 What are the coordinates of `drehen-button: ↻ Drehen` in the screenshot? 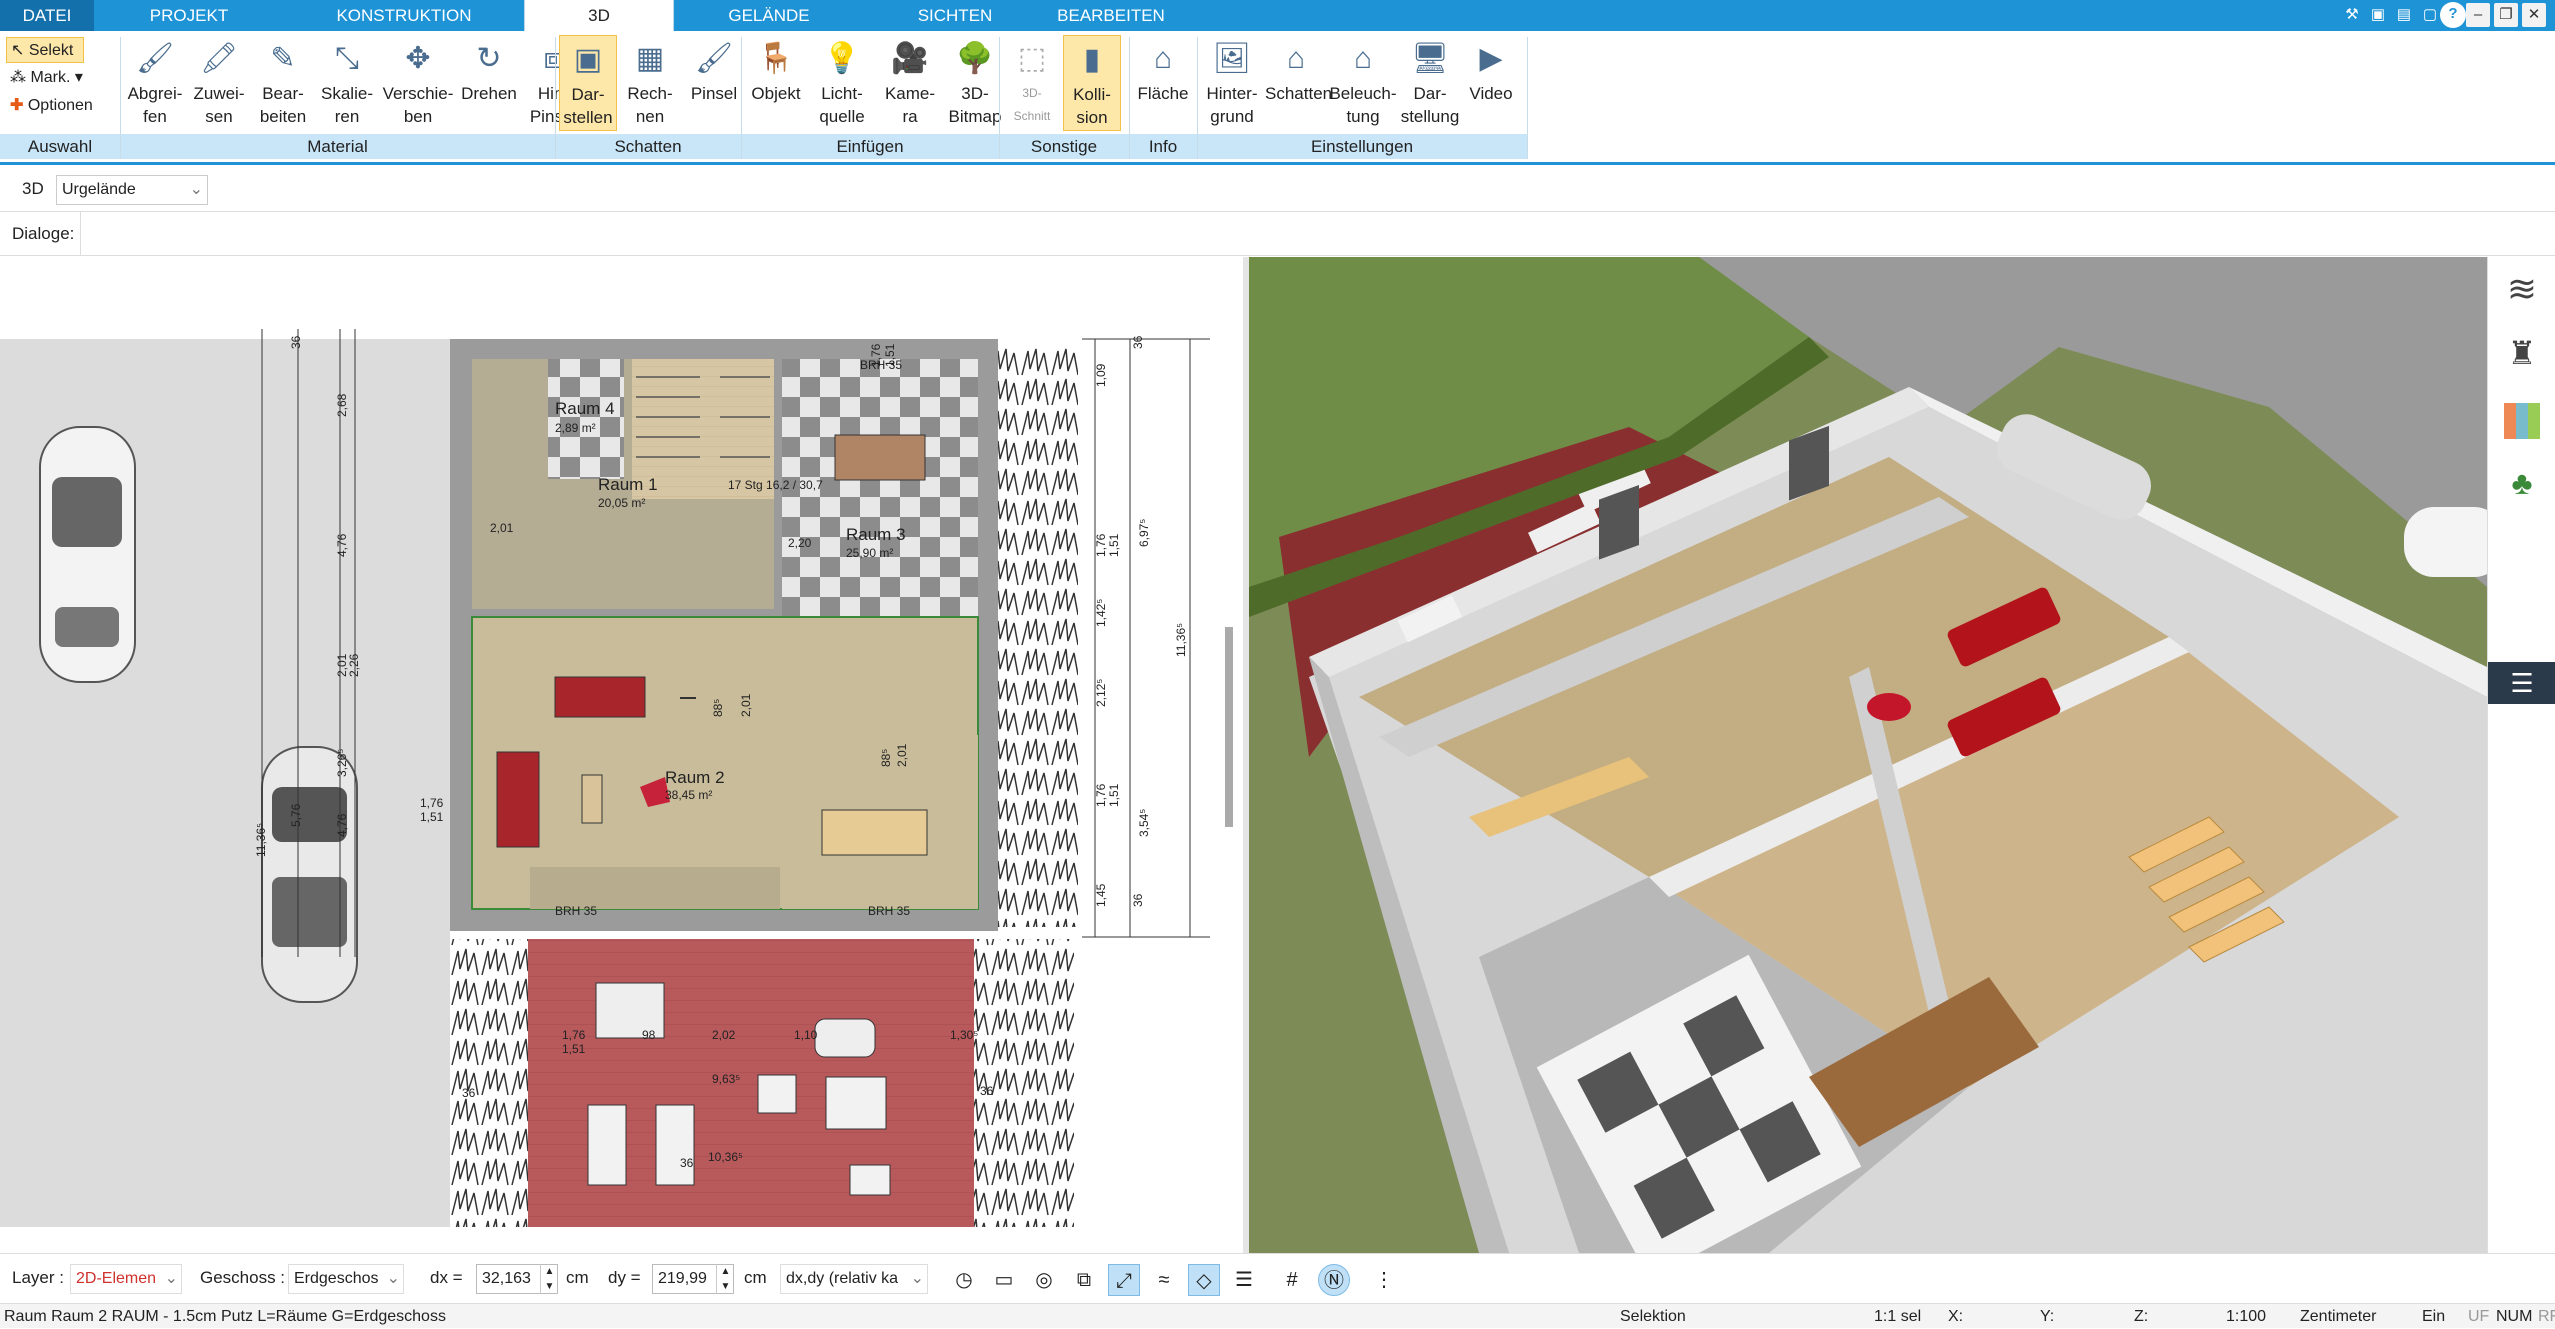 It's located at (489, 83).